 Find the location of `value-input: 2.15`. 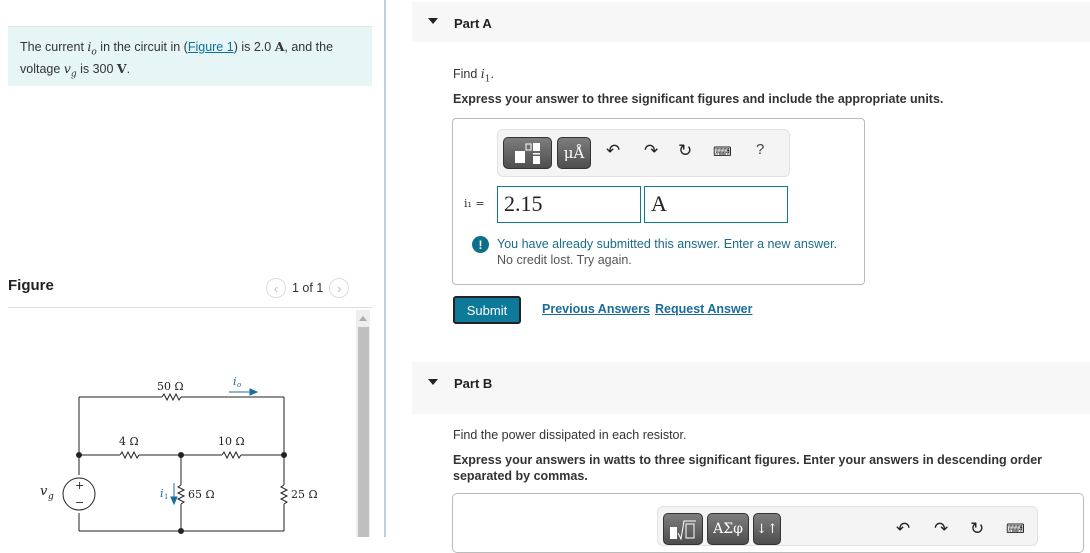

value-input: 2.15 is located at coordinates (569, 204).